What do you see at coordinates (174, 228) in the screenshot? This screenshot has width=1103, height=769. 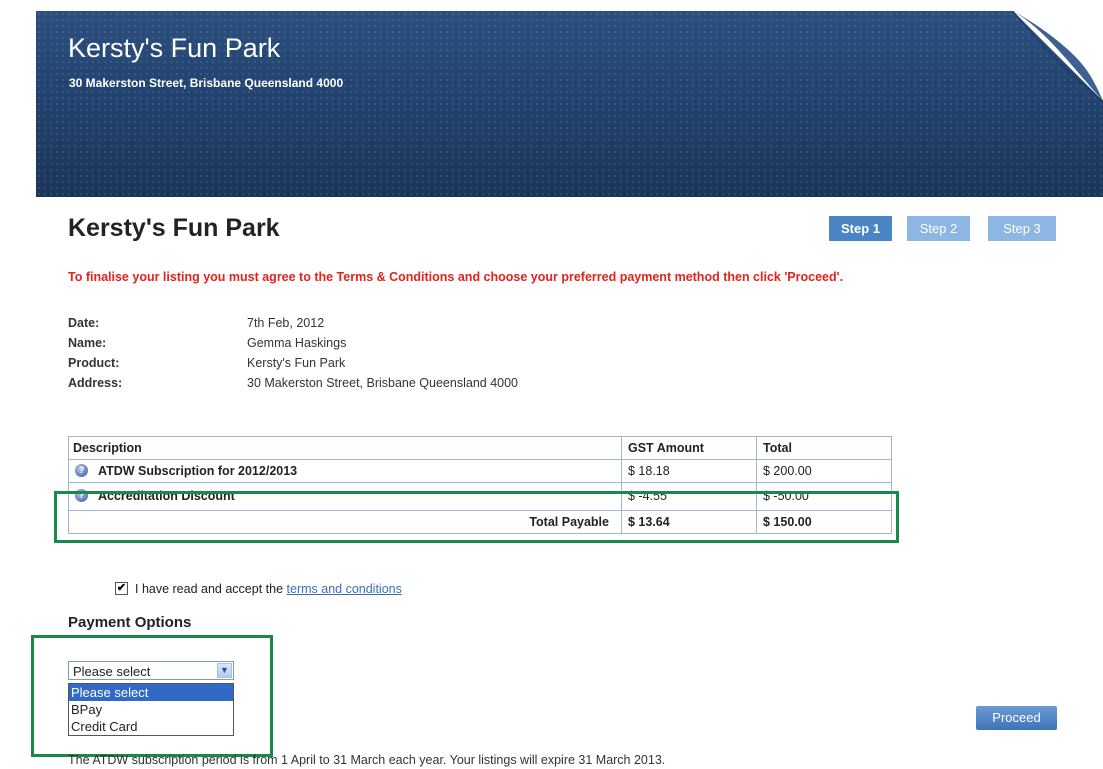 I see `page-title: Kersty's Fun Park` at bounding box center [174, 228].